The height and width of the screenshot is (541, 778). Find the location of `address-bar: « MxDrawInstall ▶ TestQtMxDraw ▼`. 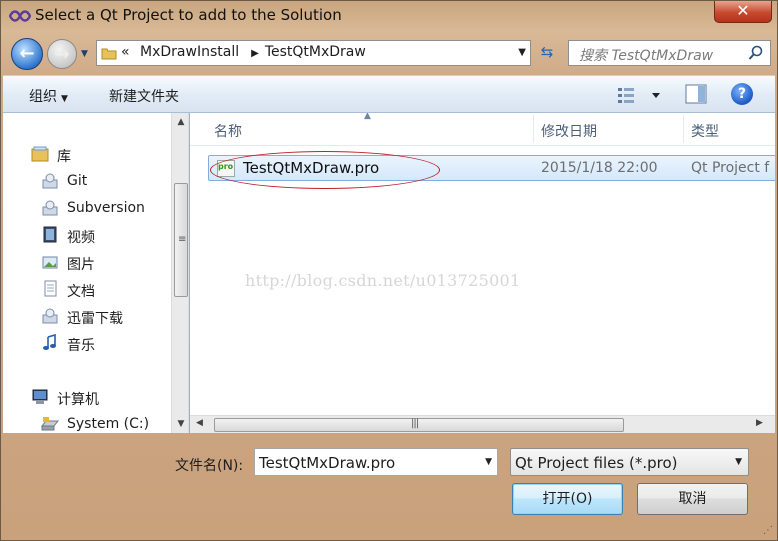

address-bar: « MxDrawInstall ▶ TestQtMxDraw ▼ is located at coordinates (313, 53).